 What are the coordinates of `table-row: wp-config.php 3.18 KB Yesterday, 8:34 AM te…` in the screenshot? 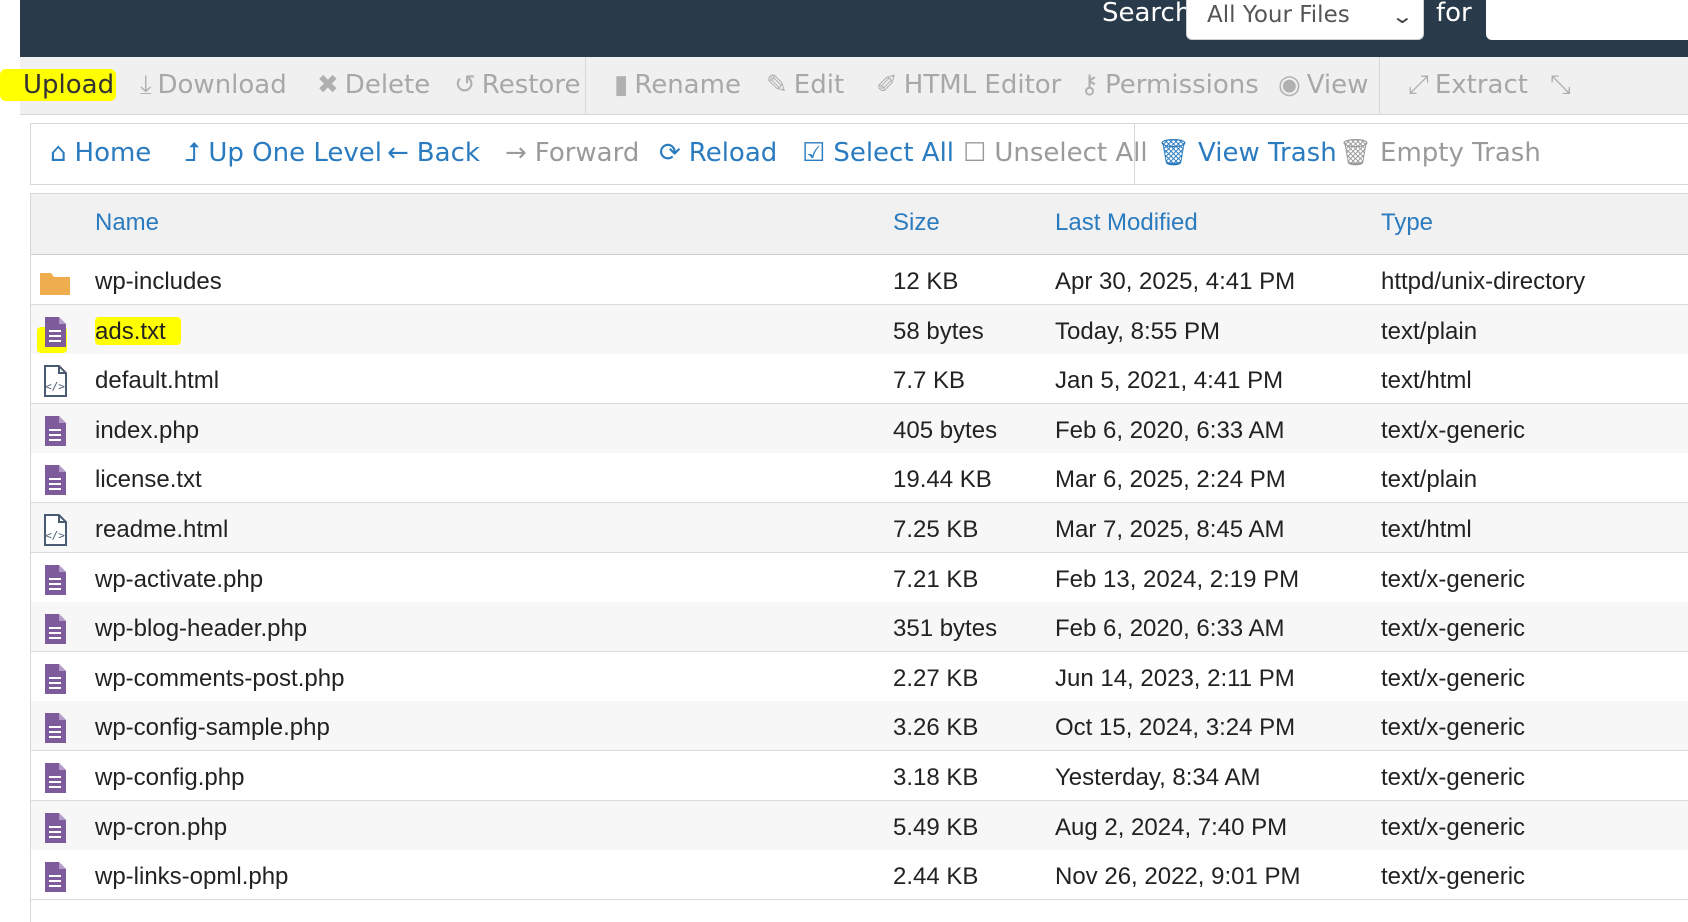 It's located at (859, 776).